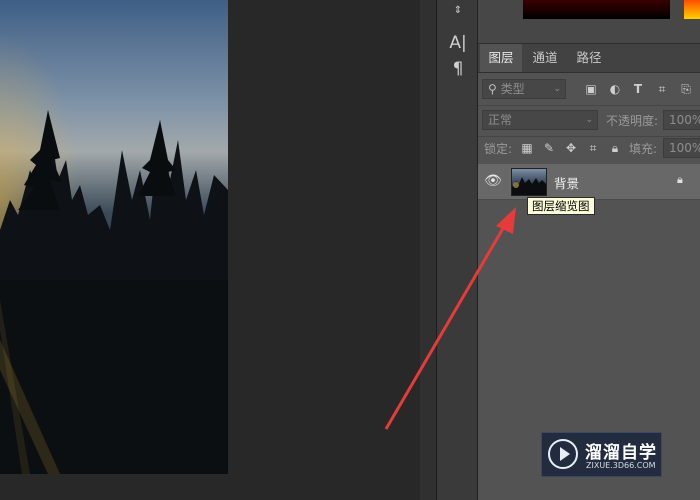 The height and width of the screenshot is (500, 700). I want to click on tooltip: 图层缩览图, so click(561, 206).